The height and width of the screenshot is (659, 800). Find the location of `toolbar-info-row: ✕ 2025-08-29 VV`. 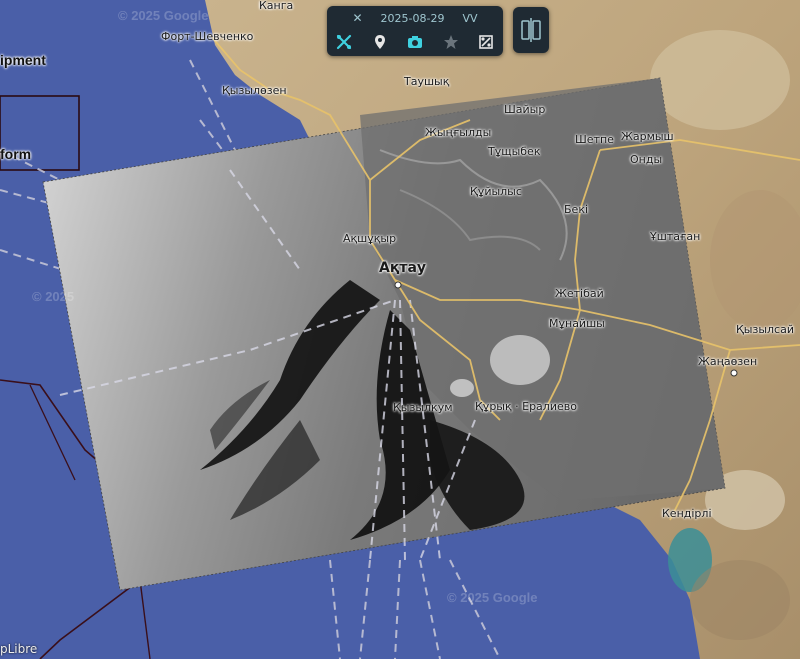

toolbar-info-row: ✕ 2025-08-29 VV is located at coordinates (415, 18).